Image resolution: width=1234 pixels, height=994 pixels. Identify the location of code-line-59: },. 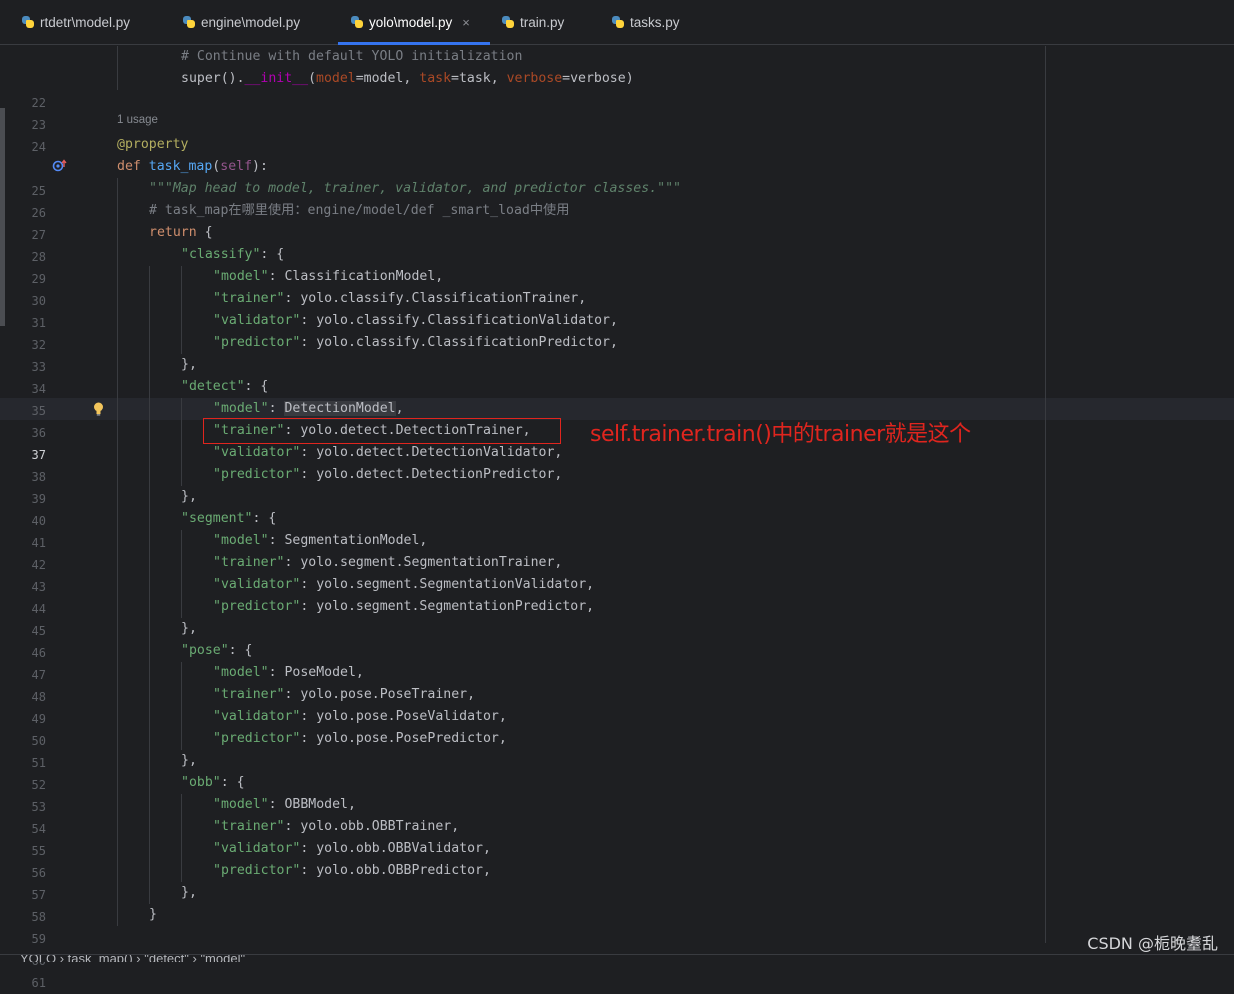
(189, 892).